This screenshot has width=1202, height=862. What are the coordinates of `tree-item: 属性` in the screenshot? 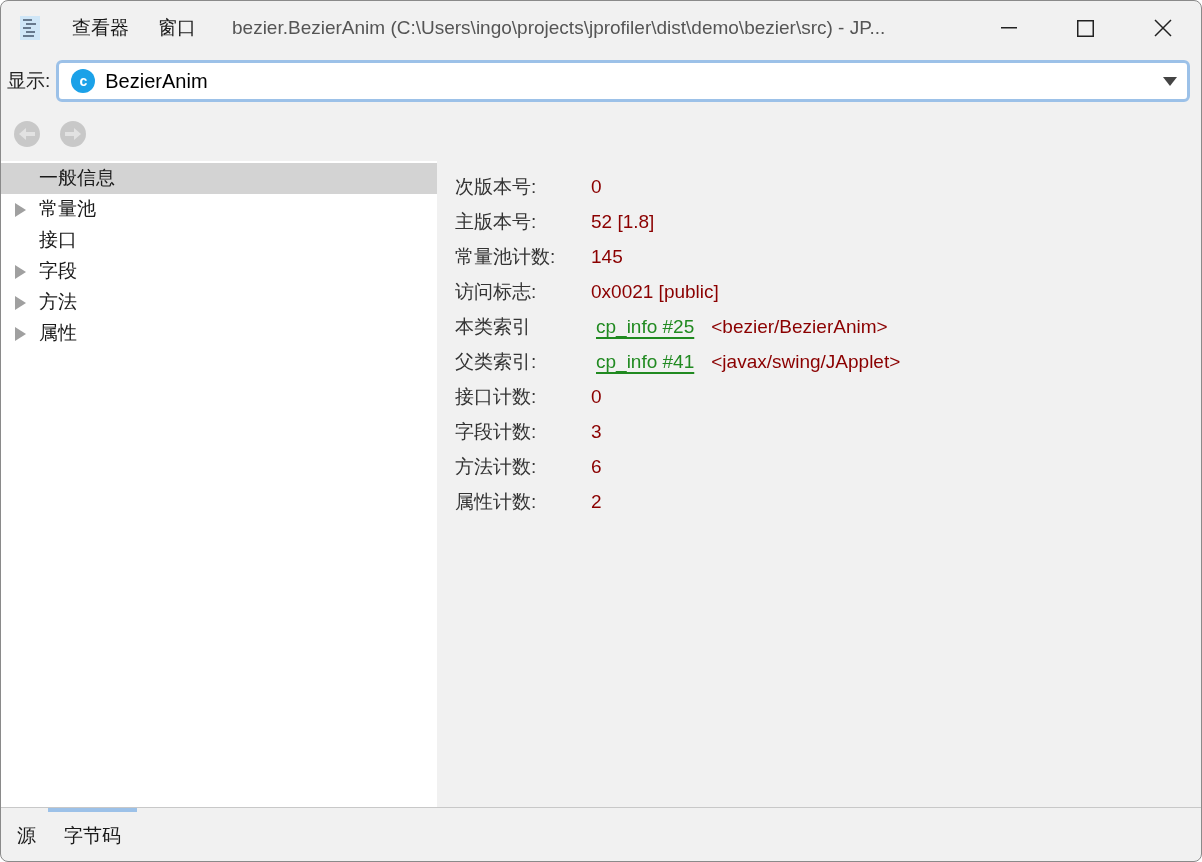 It's located at (219, 333).